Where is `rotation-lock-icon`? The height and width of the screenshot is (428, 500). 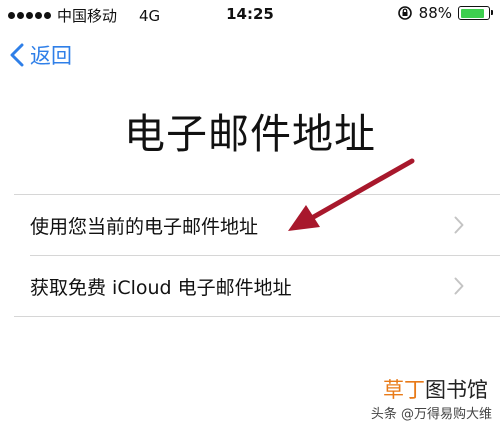
rotation-lock-icon is located at coordinates (405, 13).